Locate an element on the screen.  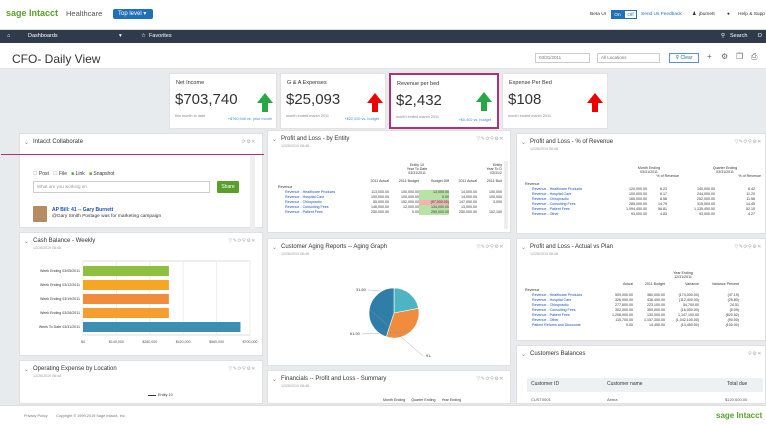
total-due-cell: $120,000.00 is located at coordinates (736, 399).